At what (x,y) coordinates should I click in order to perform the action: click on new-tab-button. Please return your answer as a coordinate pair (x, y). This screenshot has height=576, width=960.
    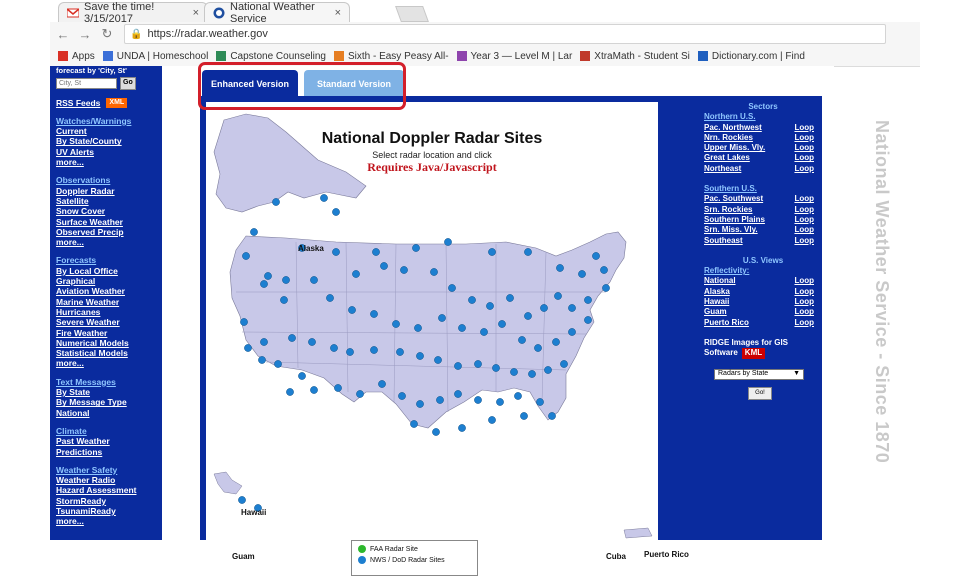
    Looking at the image, I should click on (412, 14).